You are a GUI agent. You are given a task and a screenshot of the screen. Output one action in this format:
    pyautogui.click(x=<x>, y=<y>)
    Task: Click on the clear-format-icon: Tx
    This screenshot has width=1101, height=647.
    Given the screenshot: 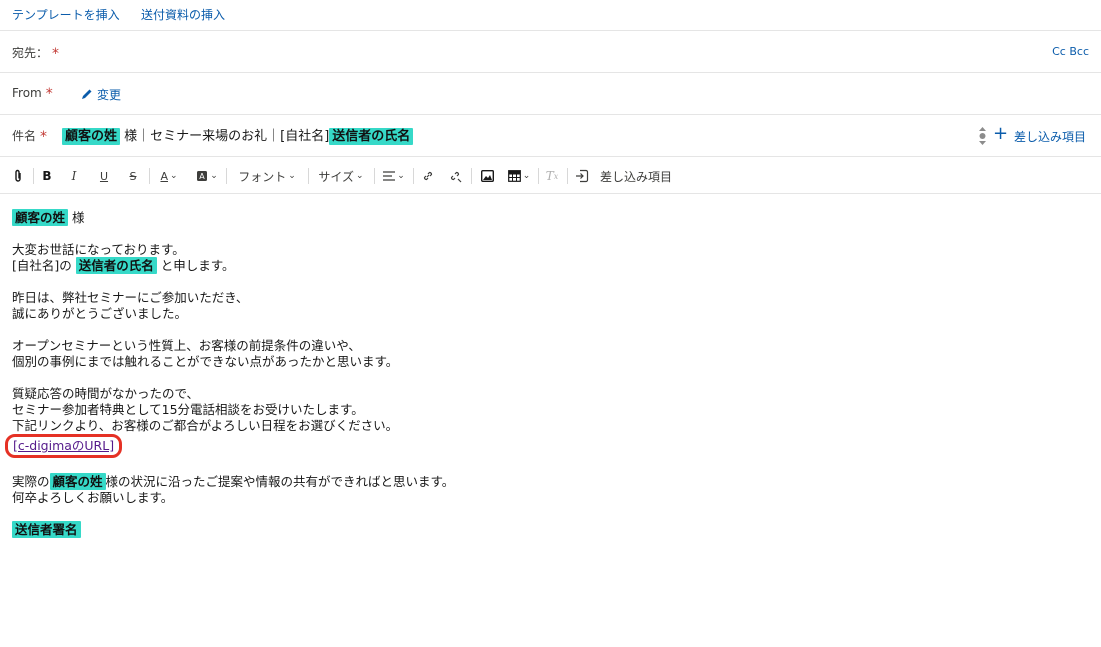 What is the action you would take?
    pyautogui.click(x=552, y=176)
    